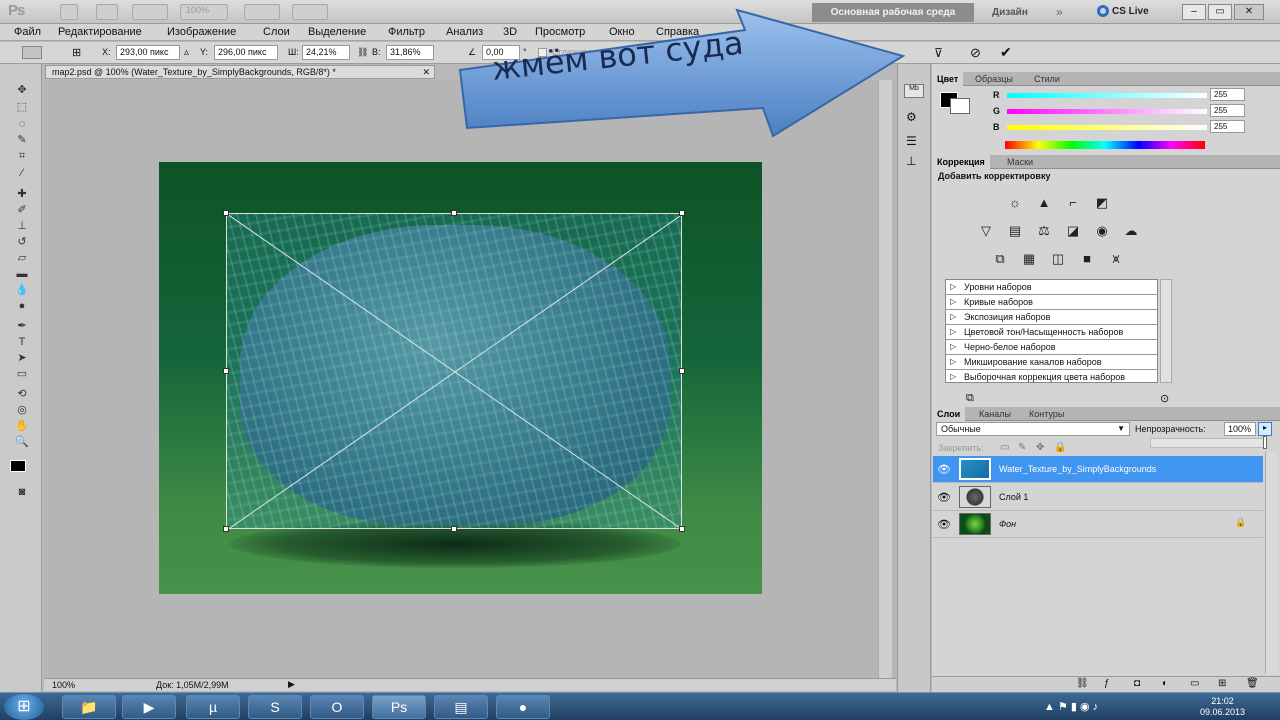 This screenshot has height=720, width=1280. Describe the element at coordinates (1227, 110) in the screenshot. I see `channel-g-value: 255` at that location.